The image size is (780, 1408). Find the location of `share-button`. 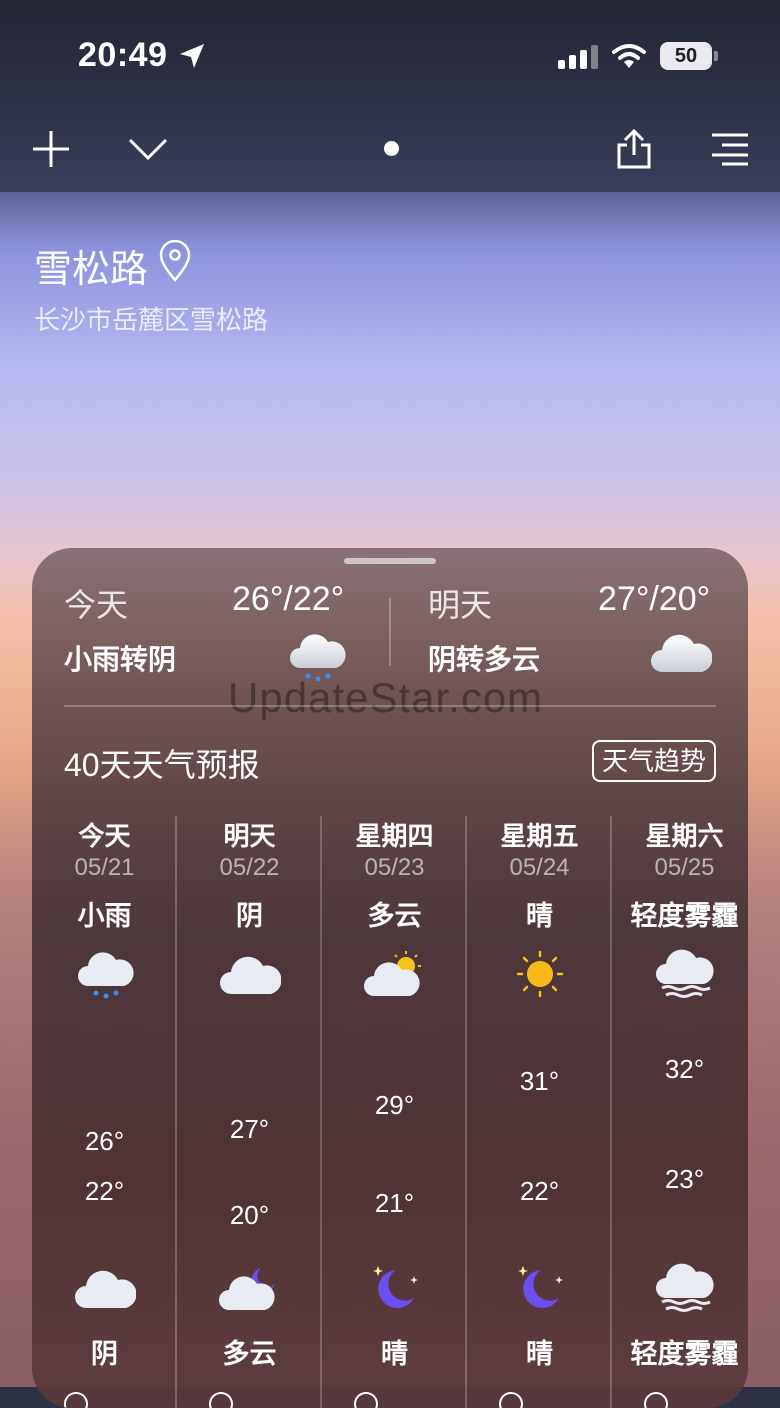

share-button is located at coordinates (634, 149).